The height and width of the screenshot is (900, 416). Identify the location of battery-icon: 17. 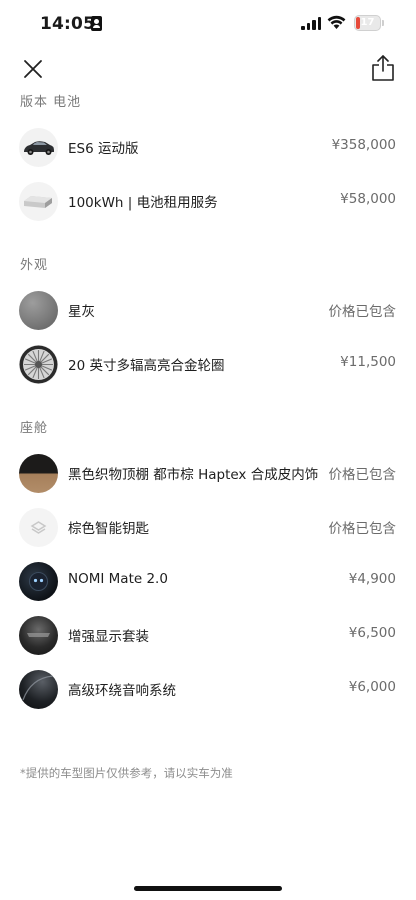
(367, 23).